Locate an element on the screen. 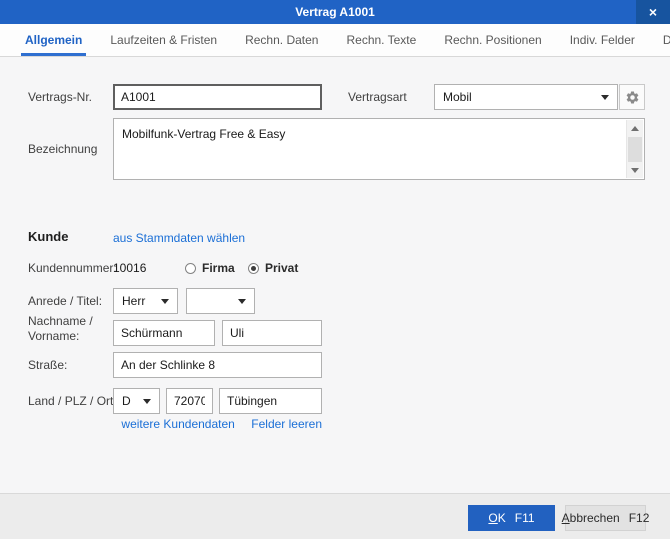 The height and width of the screenshot is (539, 670). titlebar: Vertrag A1001 × is located at coordinates (335, 12).